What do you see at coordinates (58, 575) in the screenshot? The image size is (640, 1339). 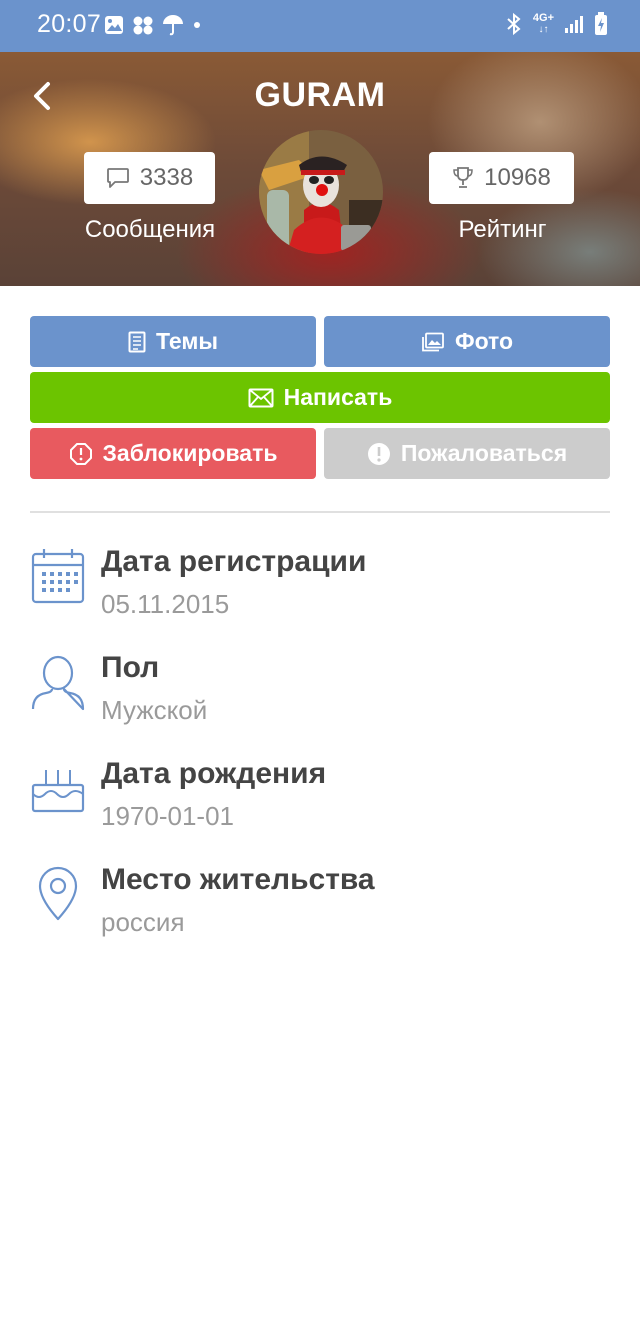 I see `calendar-icon` at bounding box center [58, 575].